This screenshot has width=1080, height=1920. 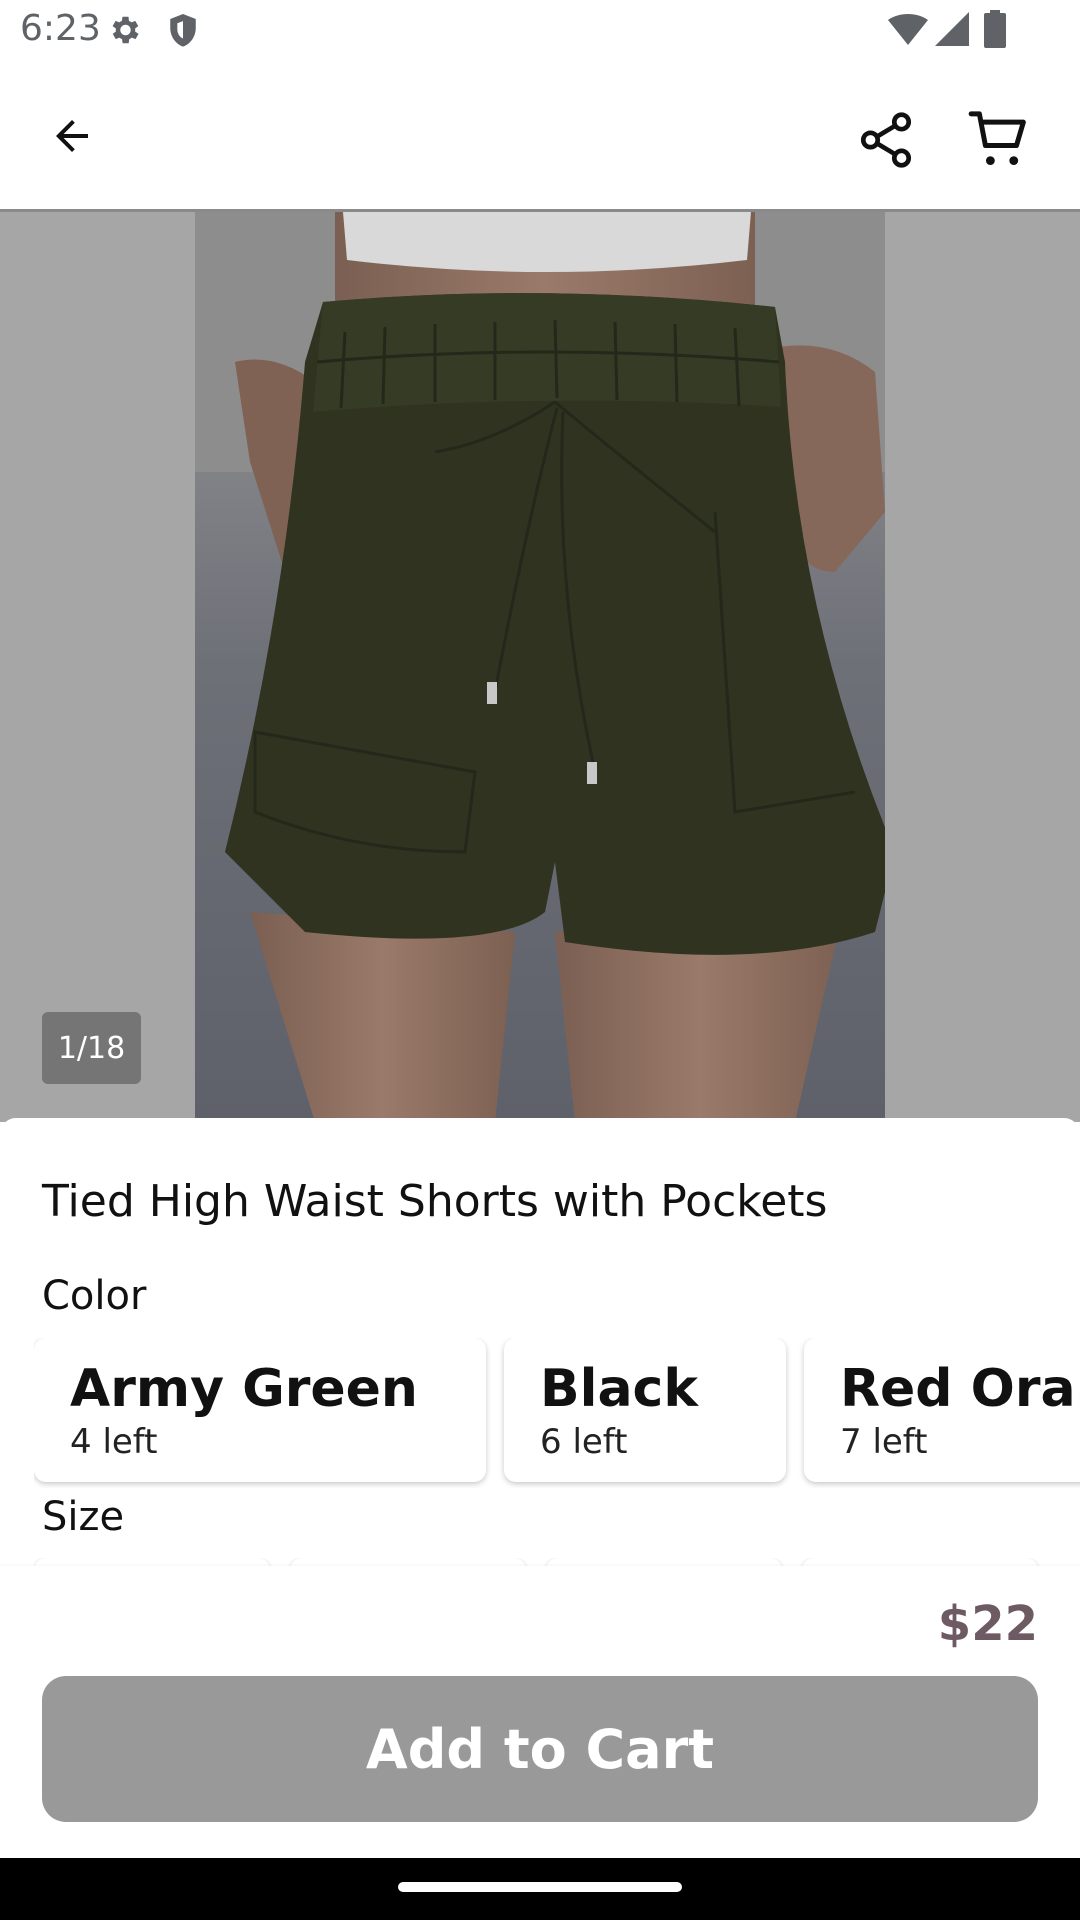 I want to click on shield-icon, so click(x=183, y=33).